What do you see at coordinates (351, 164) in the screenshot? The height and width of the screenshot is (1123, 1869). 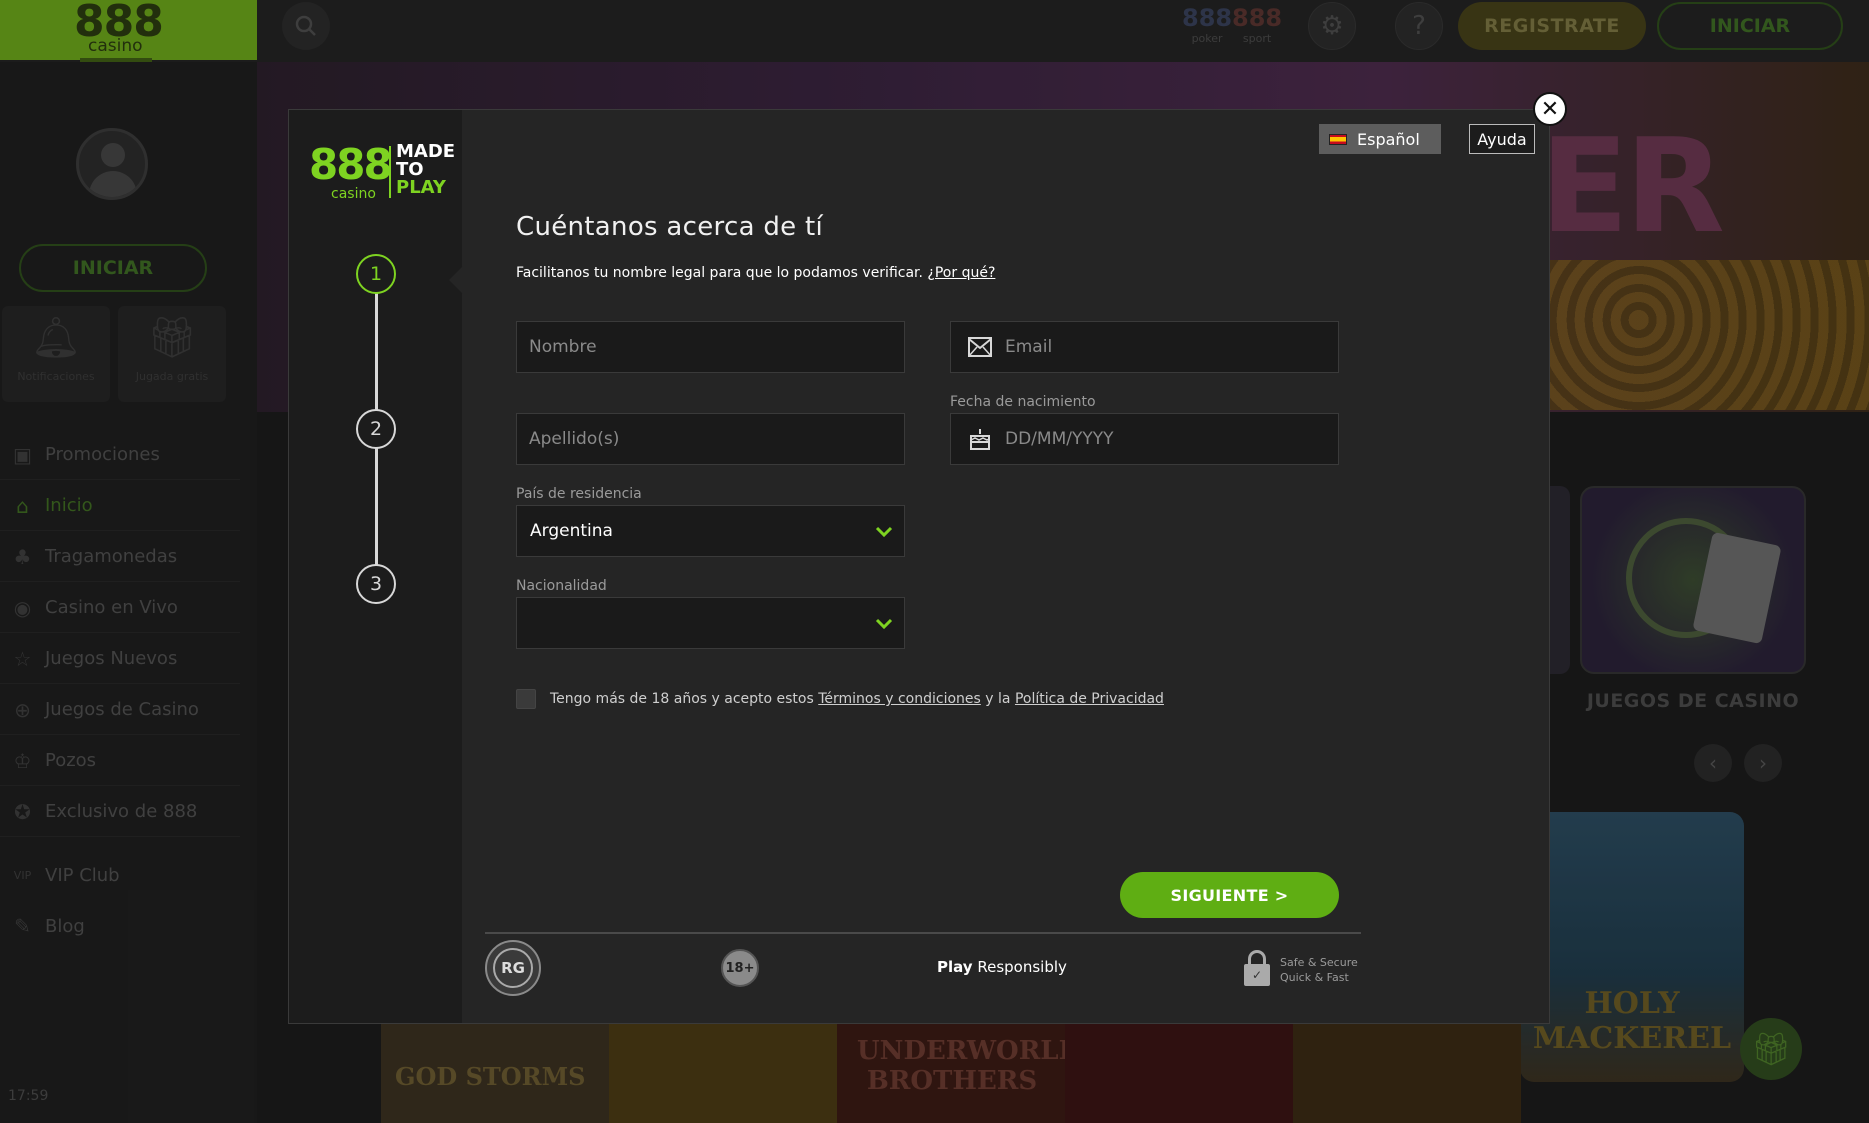 I see `modal-logo-888: 888` at bounding box center [351, 164].